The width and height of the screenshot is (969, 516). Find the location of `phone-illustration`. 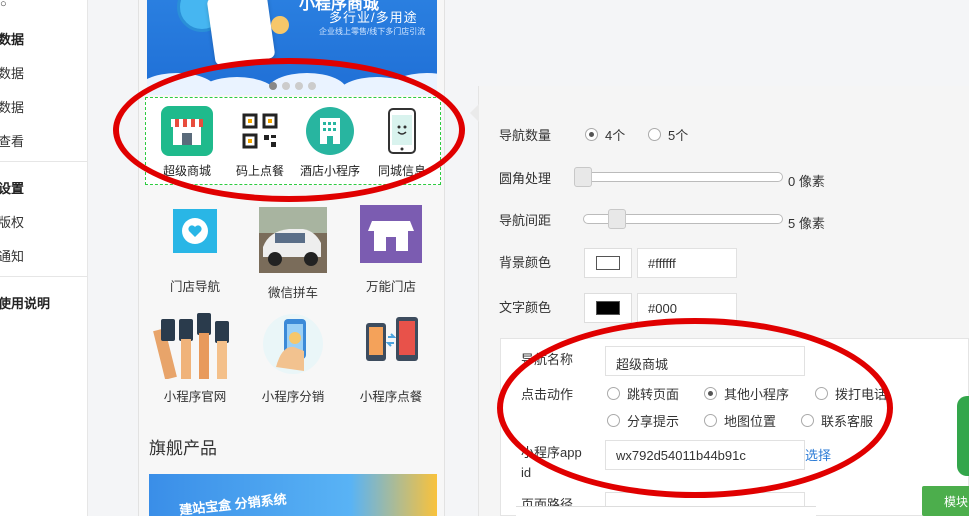

phone-illustration is located at coordinates (241, 33).